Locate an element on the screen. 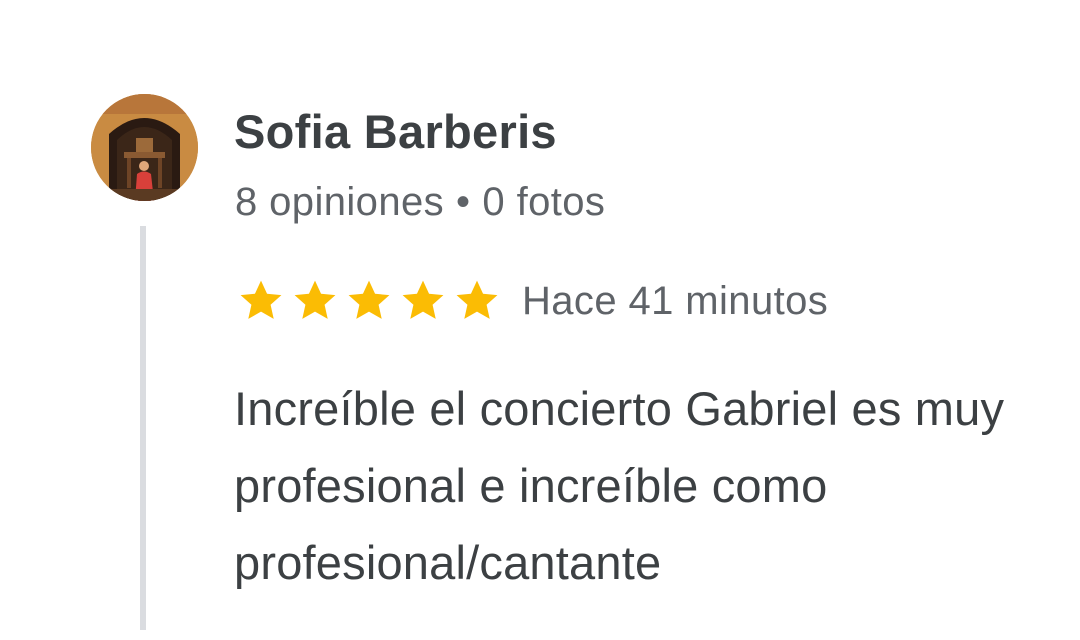 This screenshot has height=640, width=1080. author-name: Sofia Barberis is located at coordinates (395, 131).